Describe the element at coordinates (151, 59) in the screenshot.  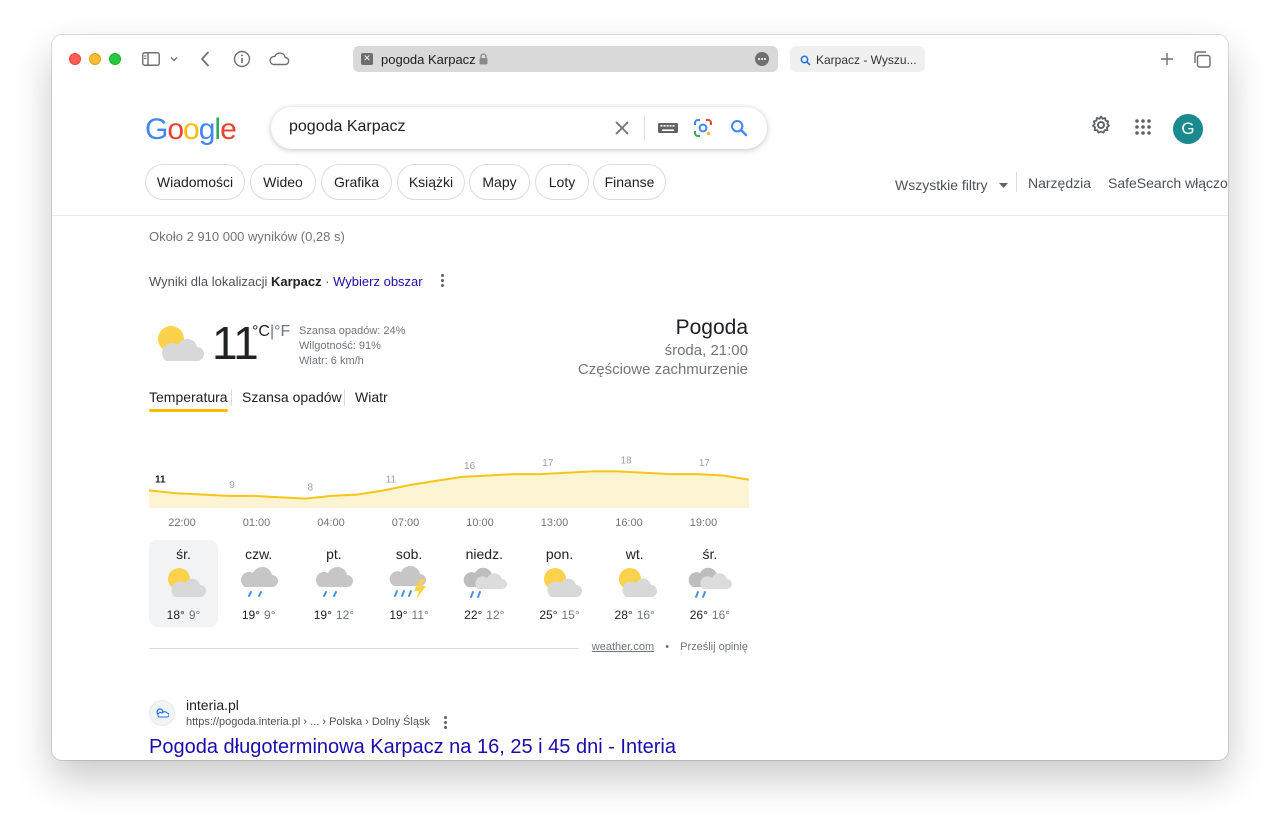
I see `sidebar-icon` at that location.